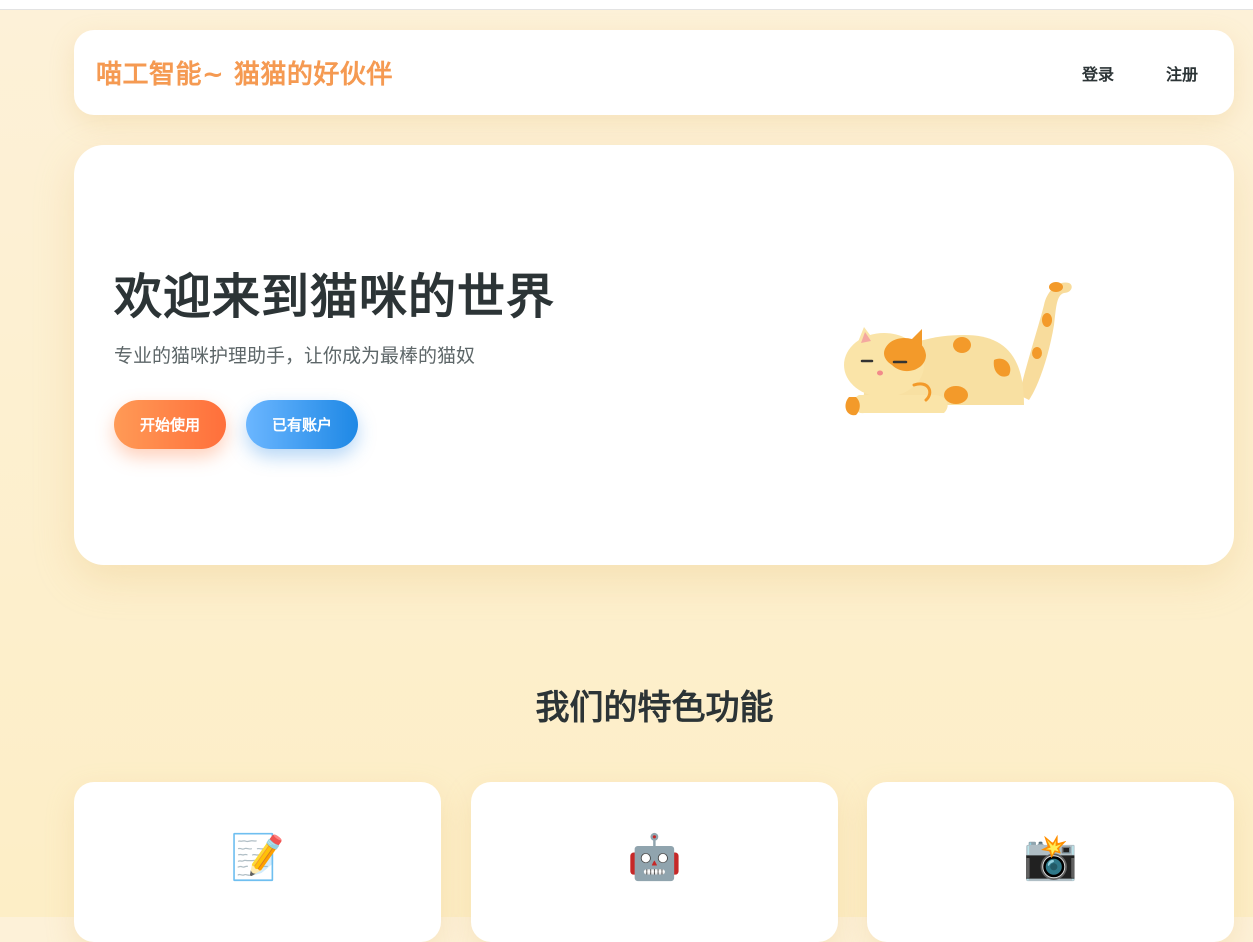 The height and width of the screenshot is (942, 1253). Describe the element at coordinates (958, 349) in the screenshot. I see `sleeping-cat-illustration` at that location.